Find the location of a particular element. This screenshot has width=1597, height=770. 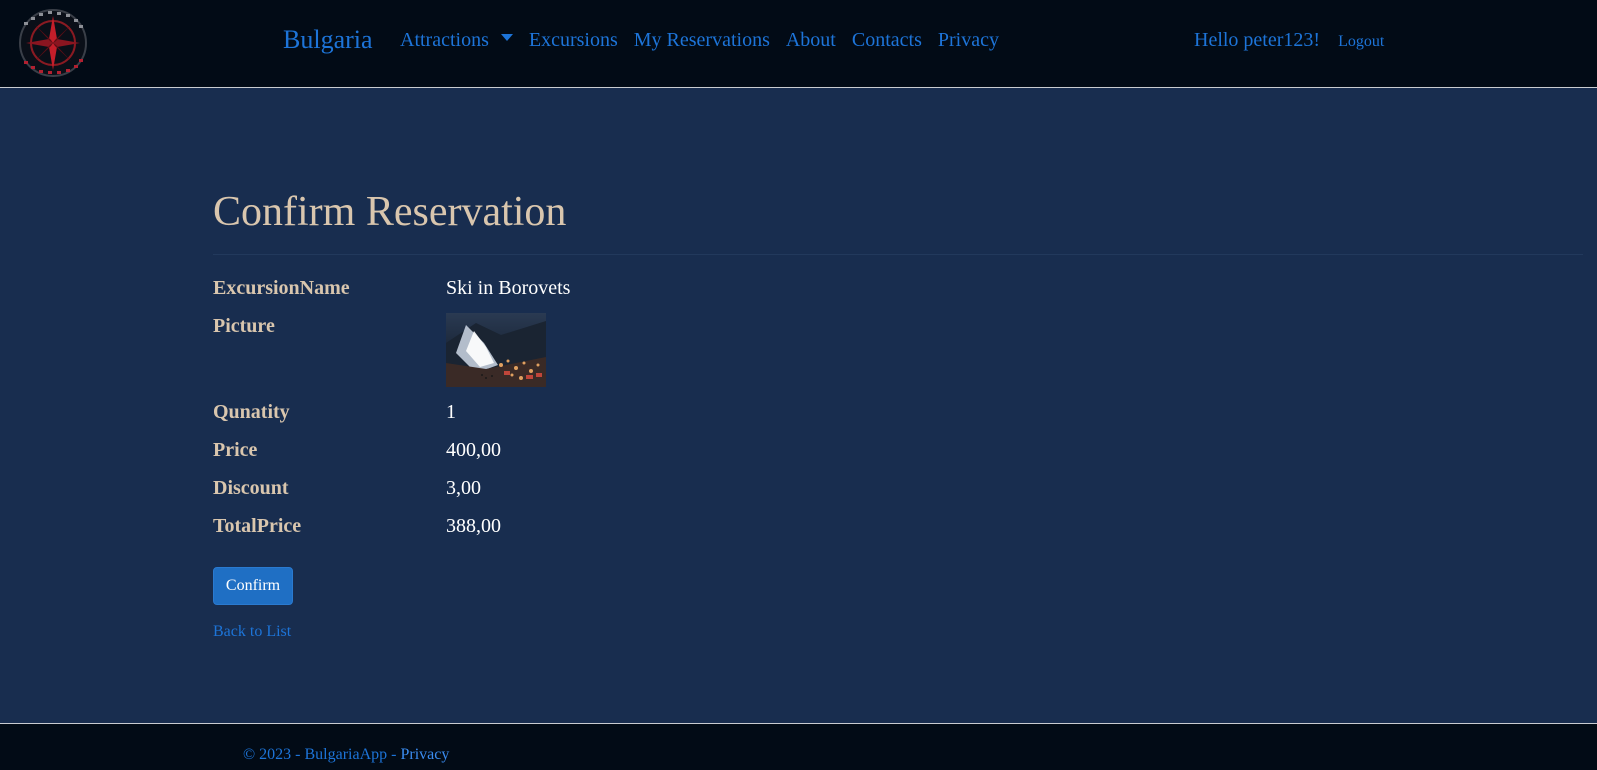

footer-text: © 2023 - BulgariaApp - Privacy is located at coordinates (346, 755).